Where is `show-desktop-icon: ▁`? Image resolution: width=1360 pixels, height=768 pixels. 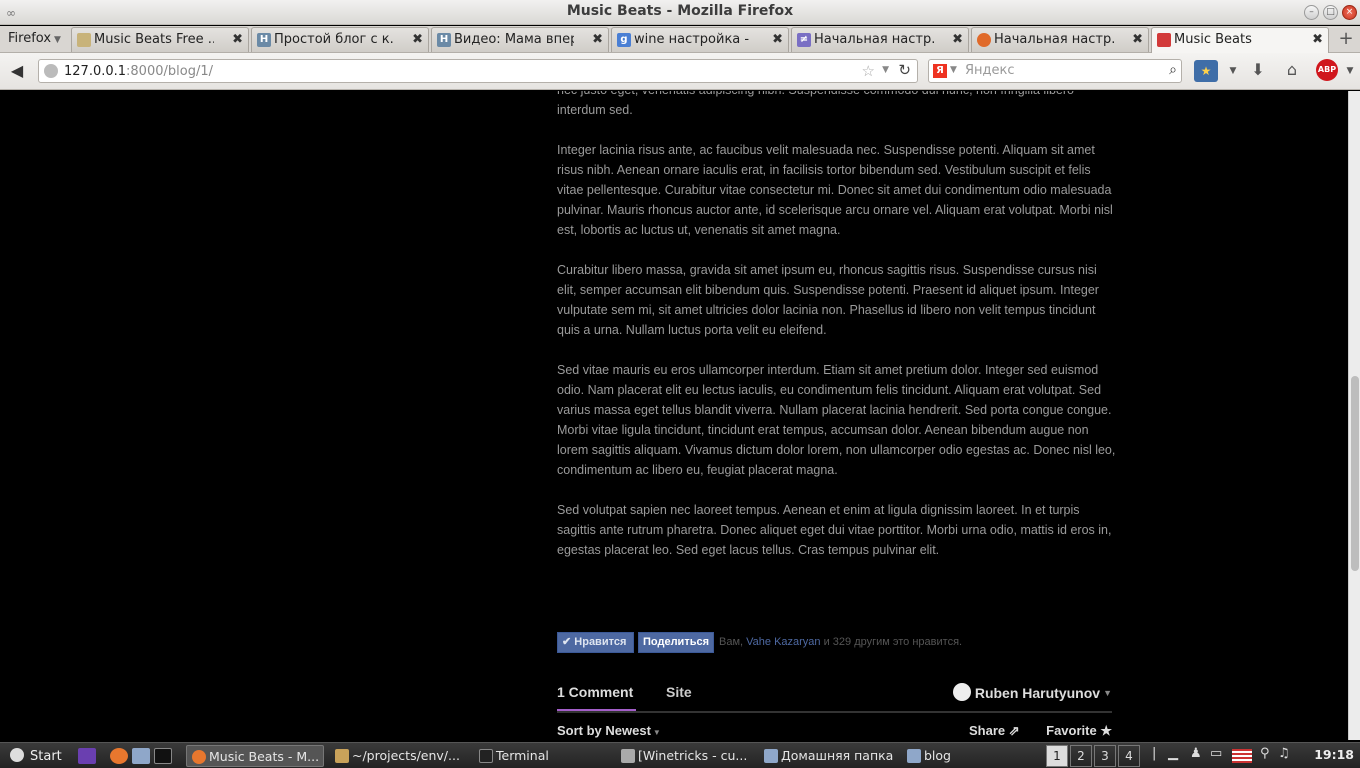
show-desktop-icon: ▁ is located at coordinates (1173, 753).